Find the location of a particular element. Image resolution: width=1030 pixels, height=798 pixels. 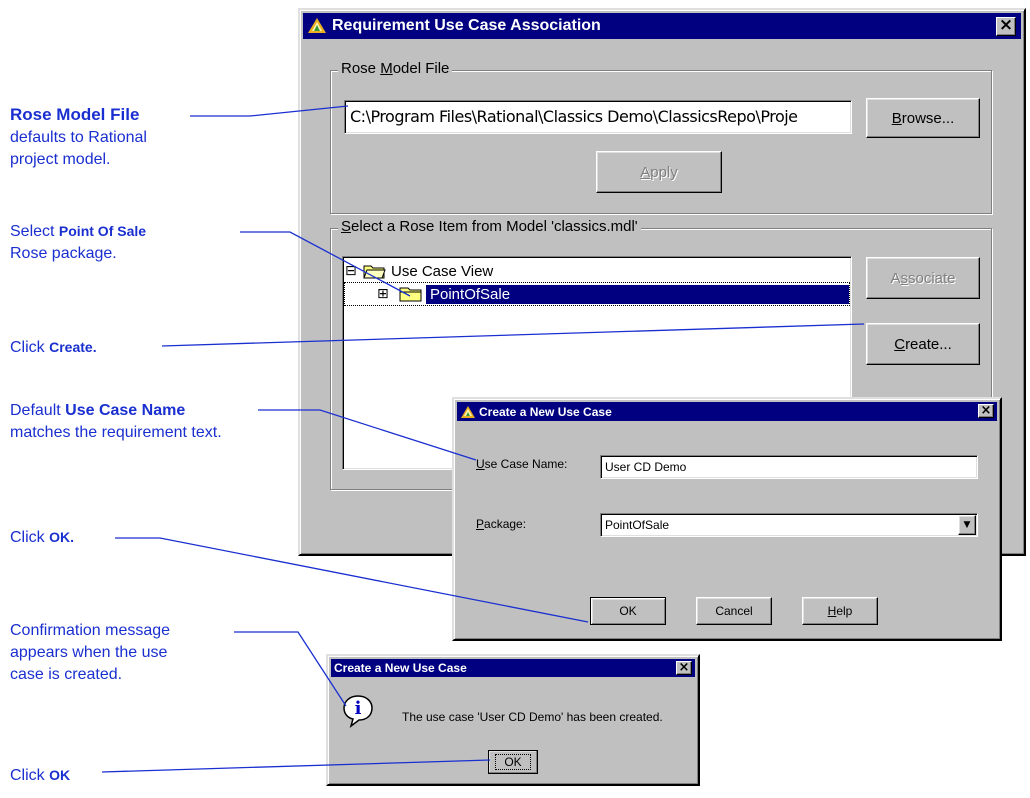

package-select: PointOfSale ▼ is located at coordinates (789, 525).